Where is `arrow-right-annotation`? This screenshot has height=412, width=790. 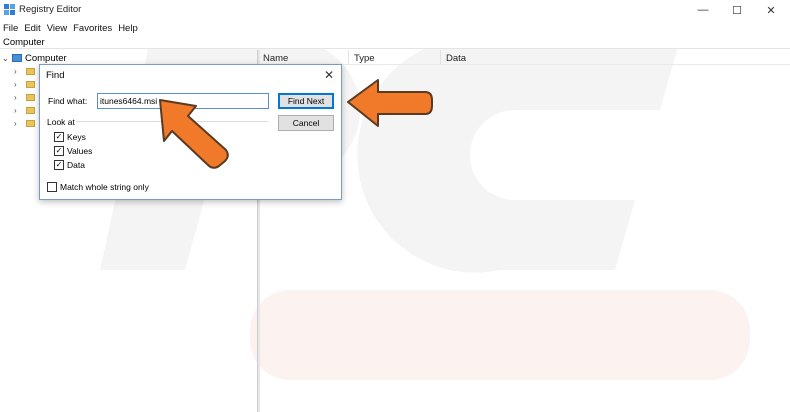 arrow-right-annotation is located at coordinates (390, 103).